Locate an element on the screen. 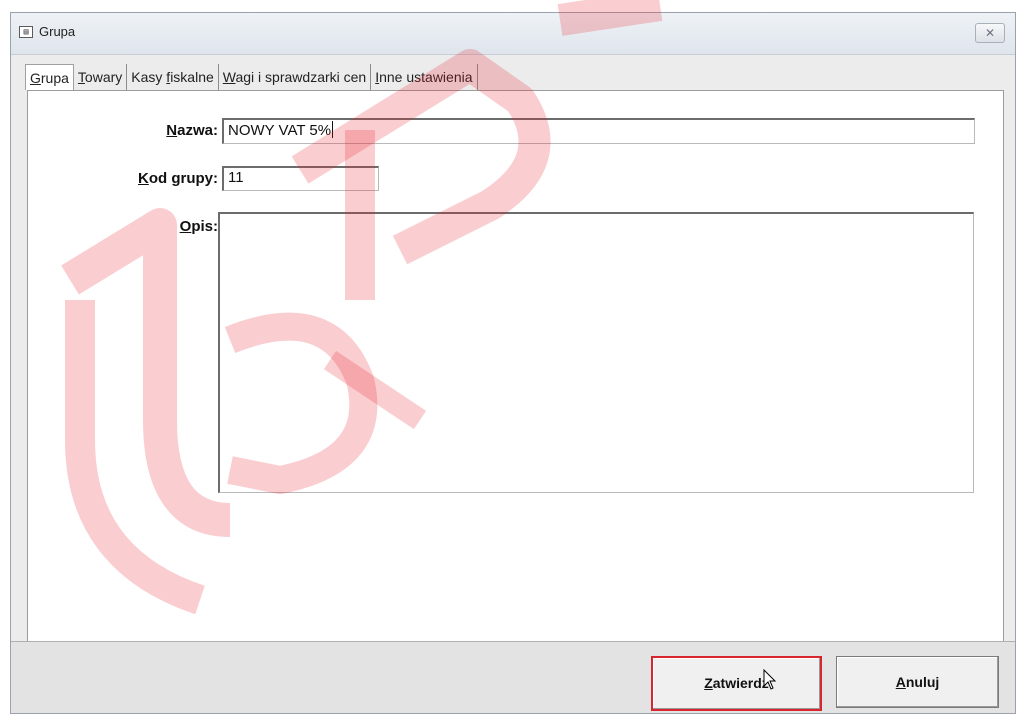 This screenshot has height=714, width=1017. close-button: ✕ is located at coordinates (990, 33).